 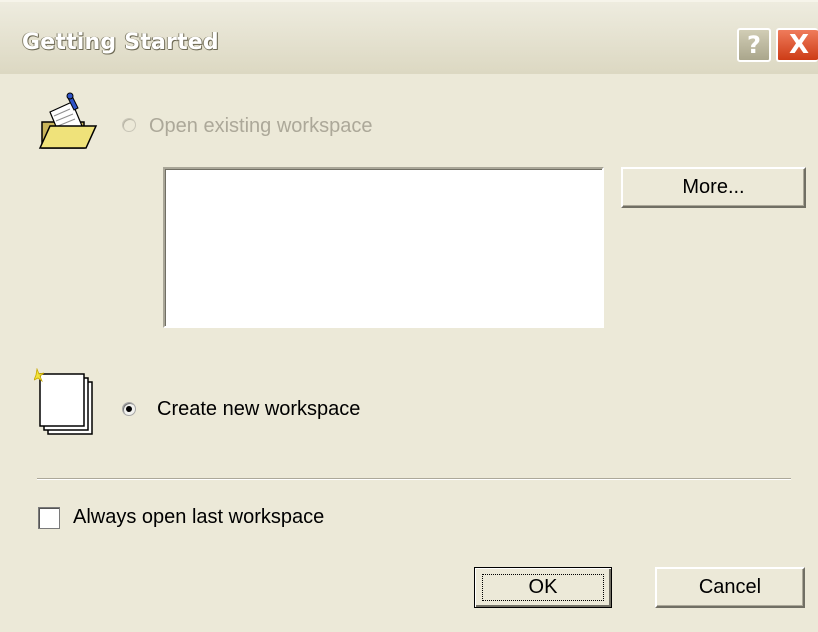 I want to click on help-icon: ?, so click(x=754, y=45).